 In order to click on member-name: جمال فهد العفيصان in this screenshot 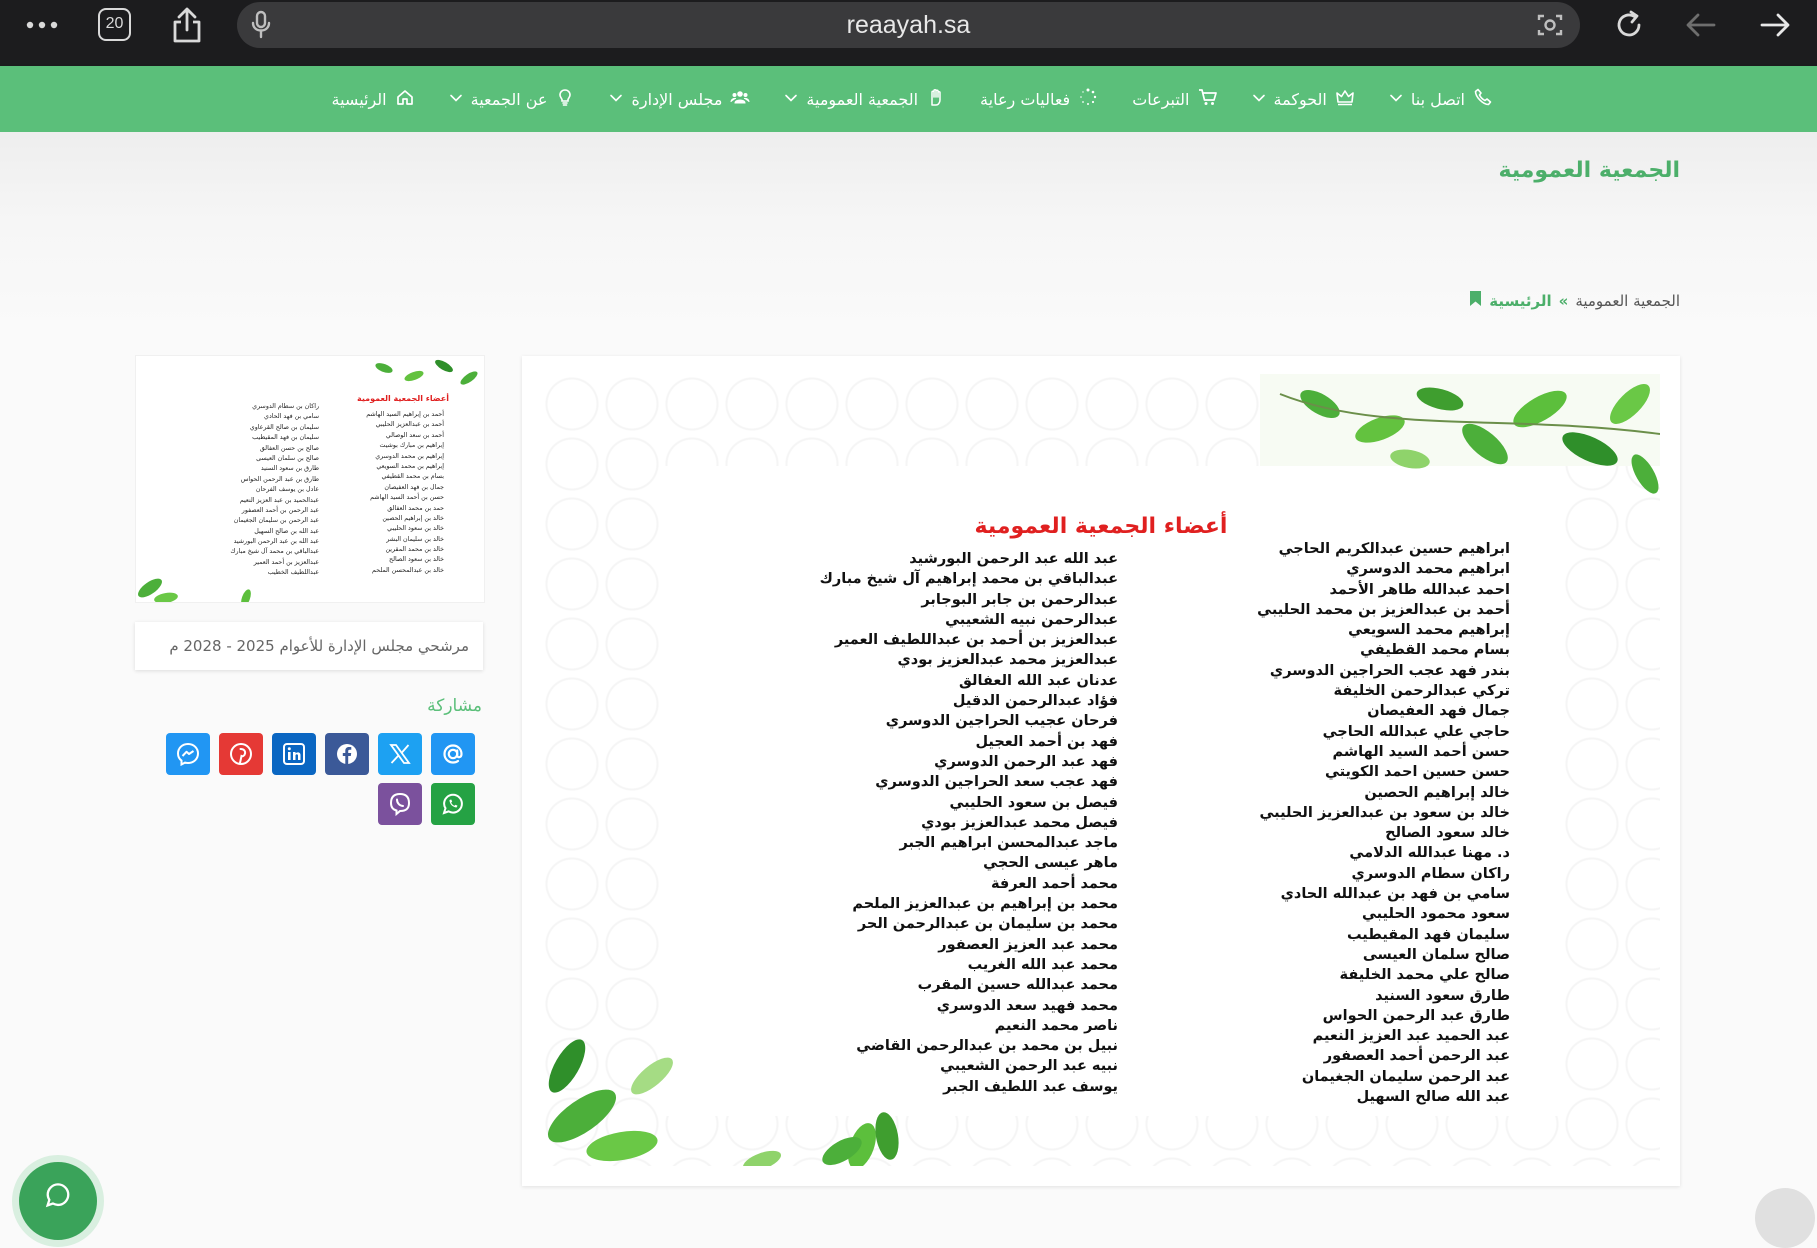, I will do `click(1438, 711)`.